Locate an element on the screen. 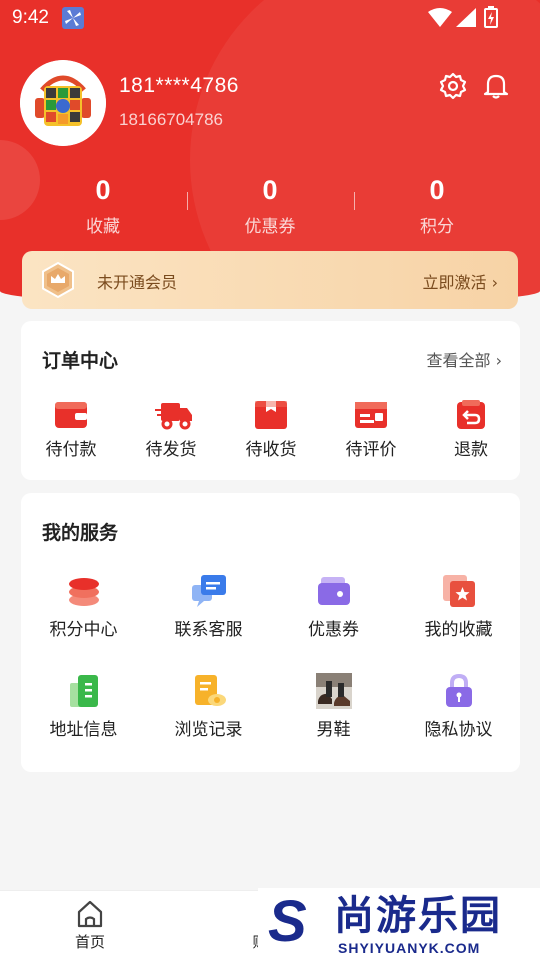 This screenshot has width=540, height=960. wifi-icon is located at coordinates (440, 17).